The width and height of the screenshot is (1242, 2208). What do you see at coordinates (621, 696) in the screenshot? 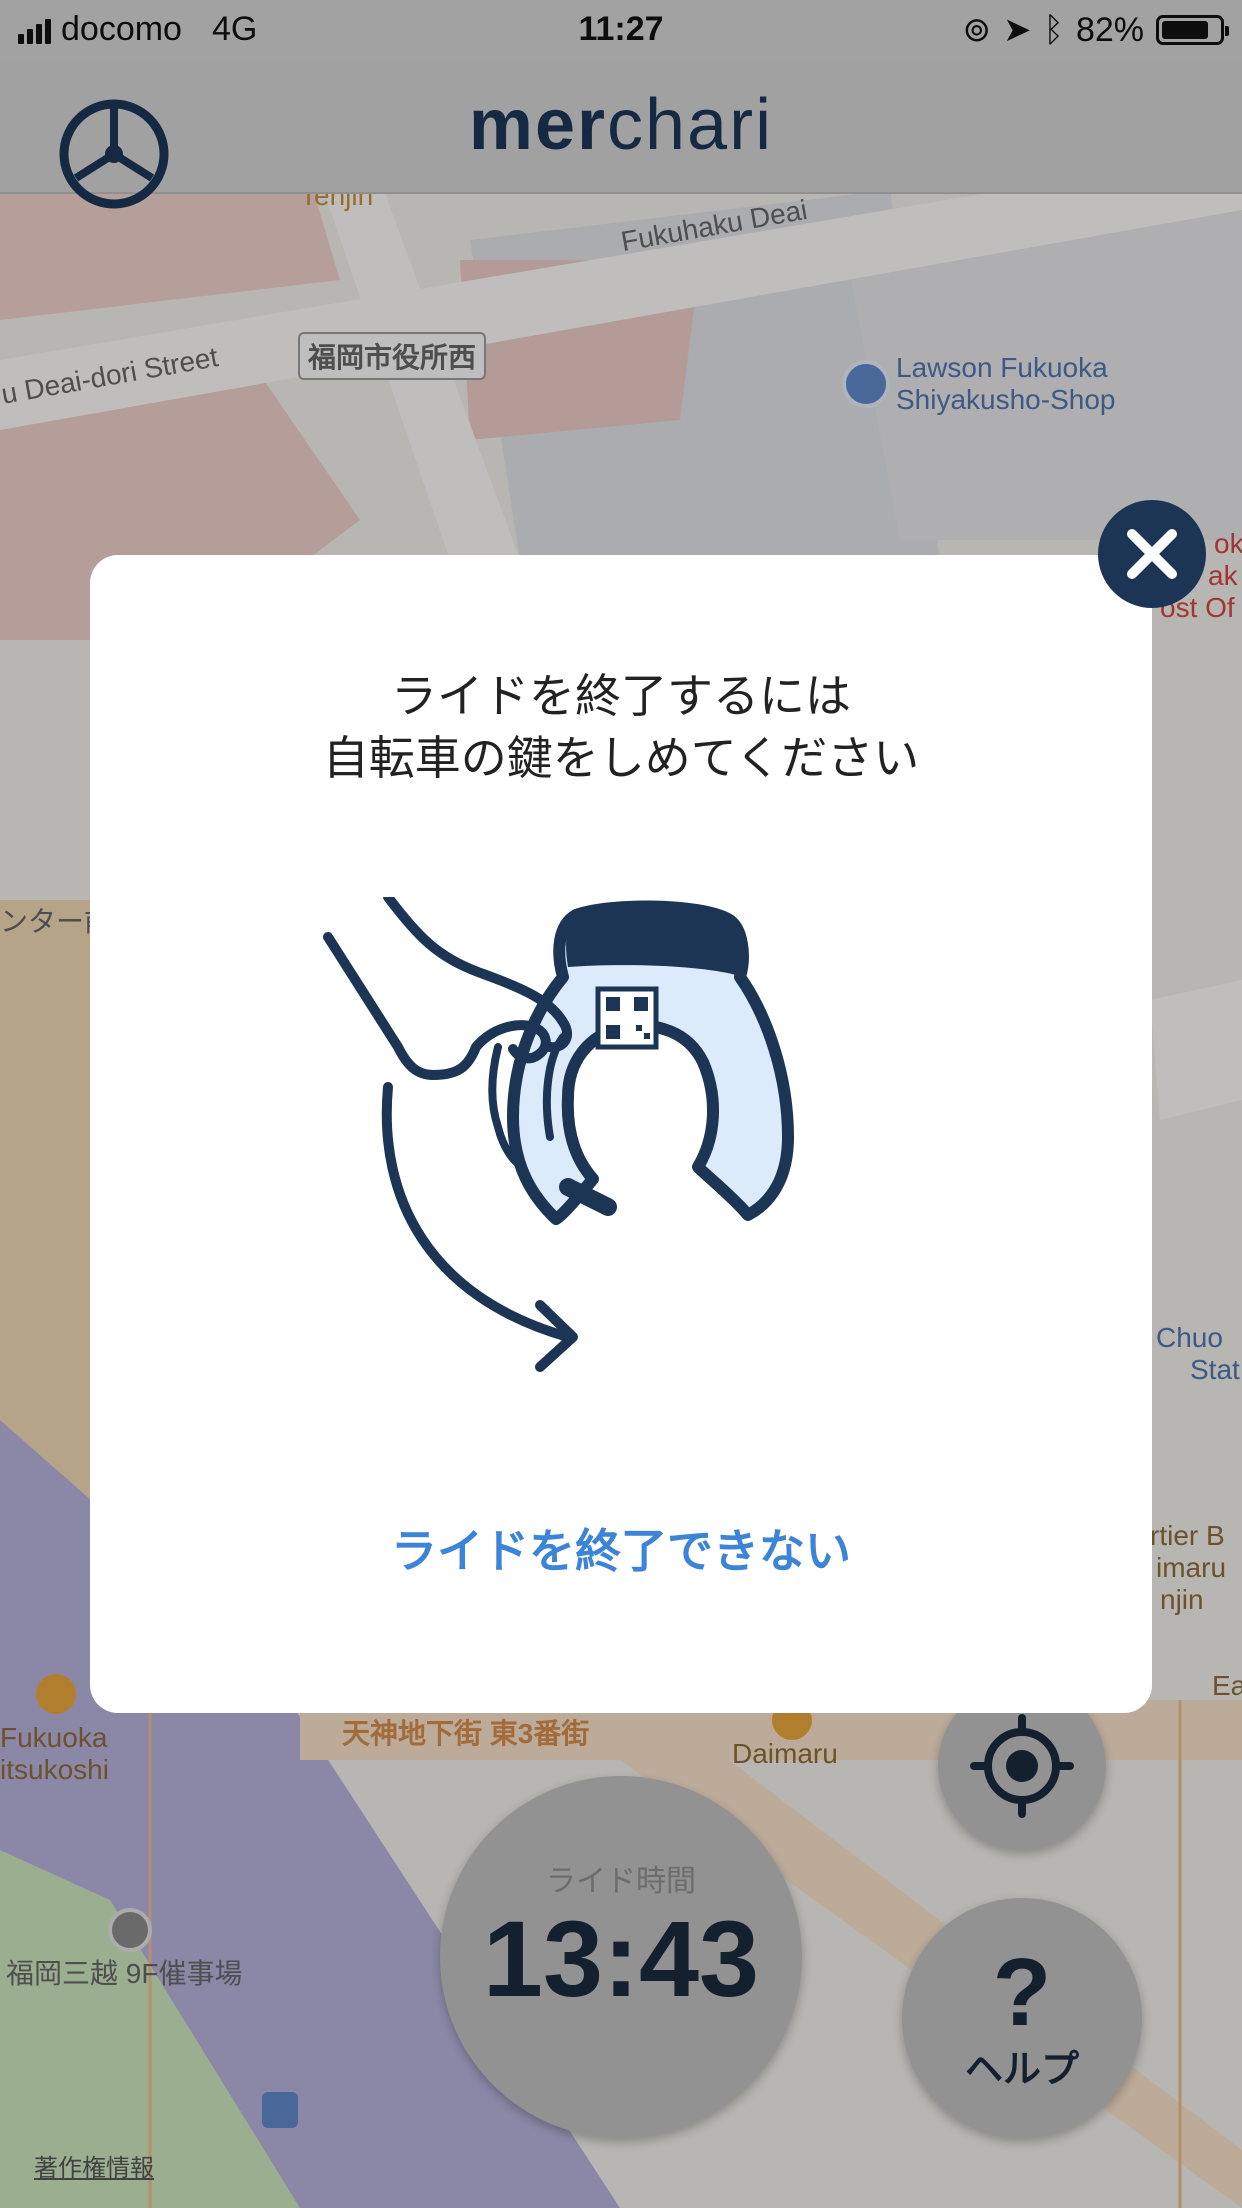
I see `modal-title-line1: ライドを終了するには` at bounding box center [621, 696].